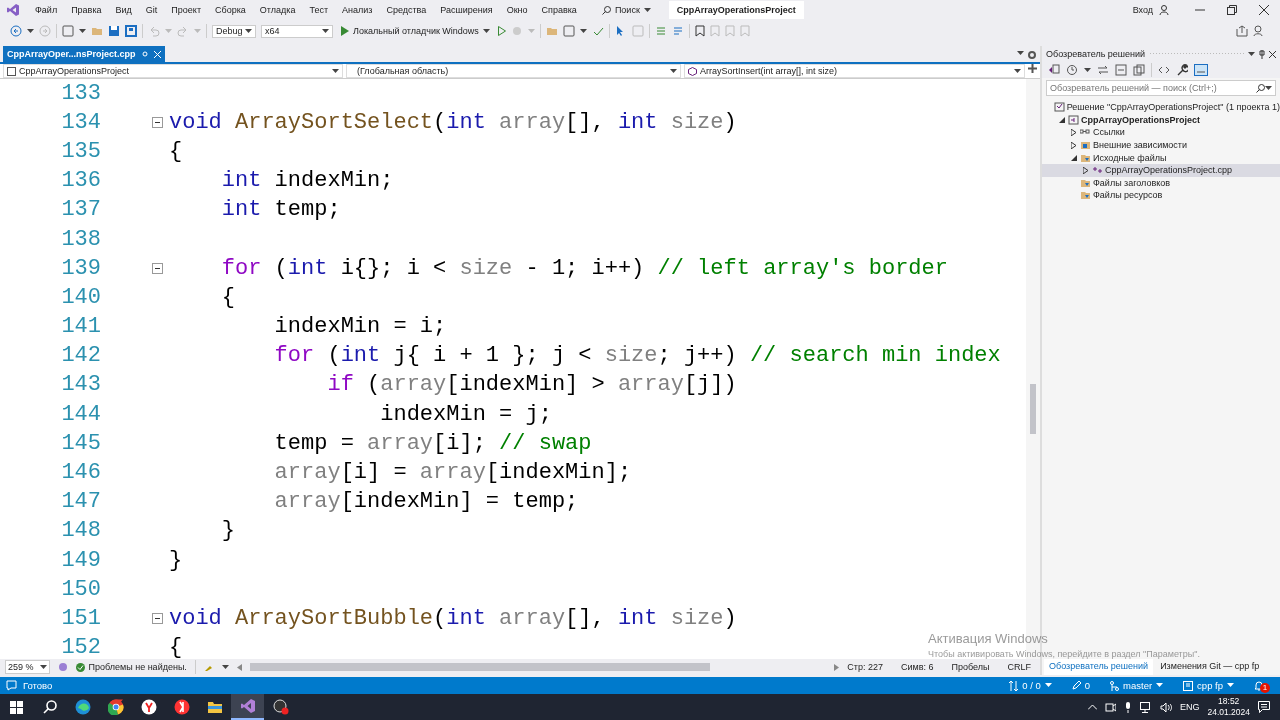  Describe the element at coordinates (837, 667) in the screenshot. I see `scroll-right-icon` at that location.